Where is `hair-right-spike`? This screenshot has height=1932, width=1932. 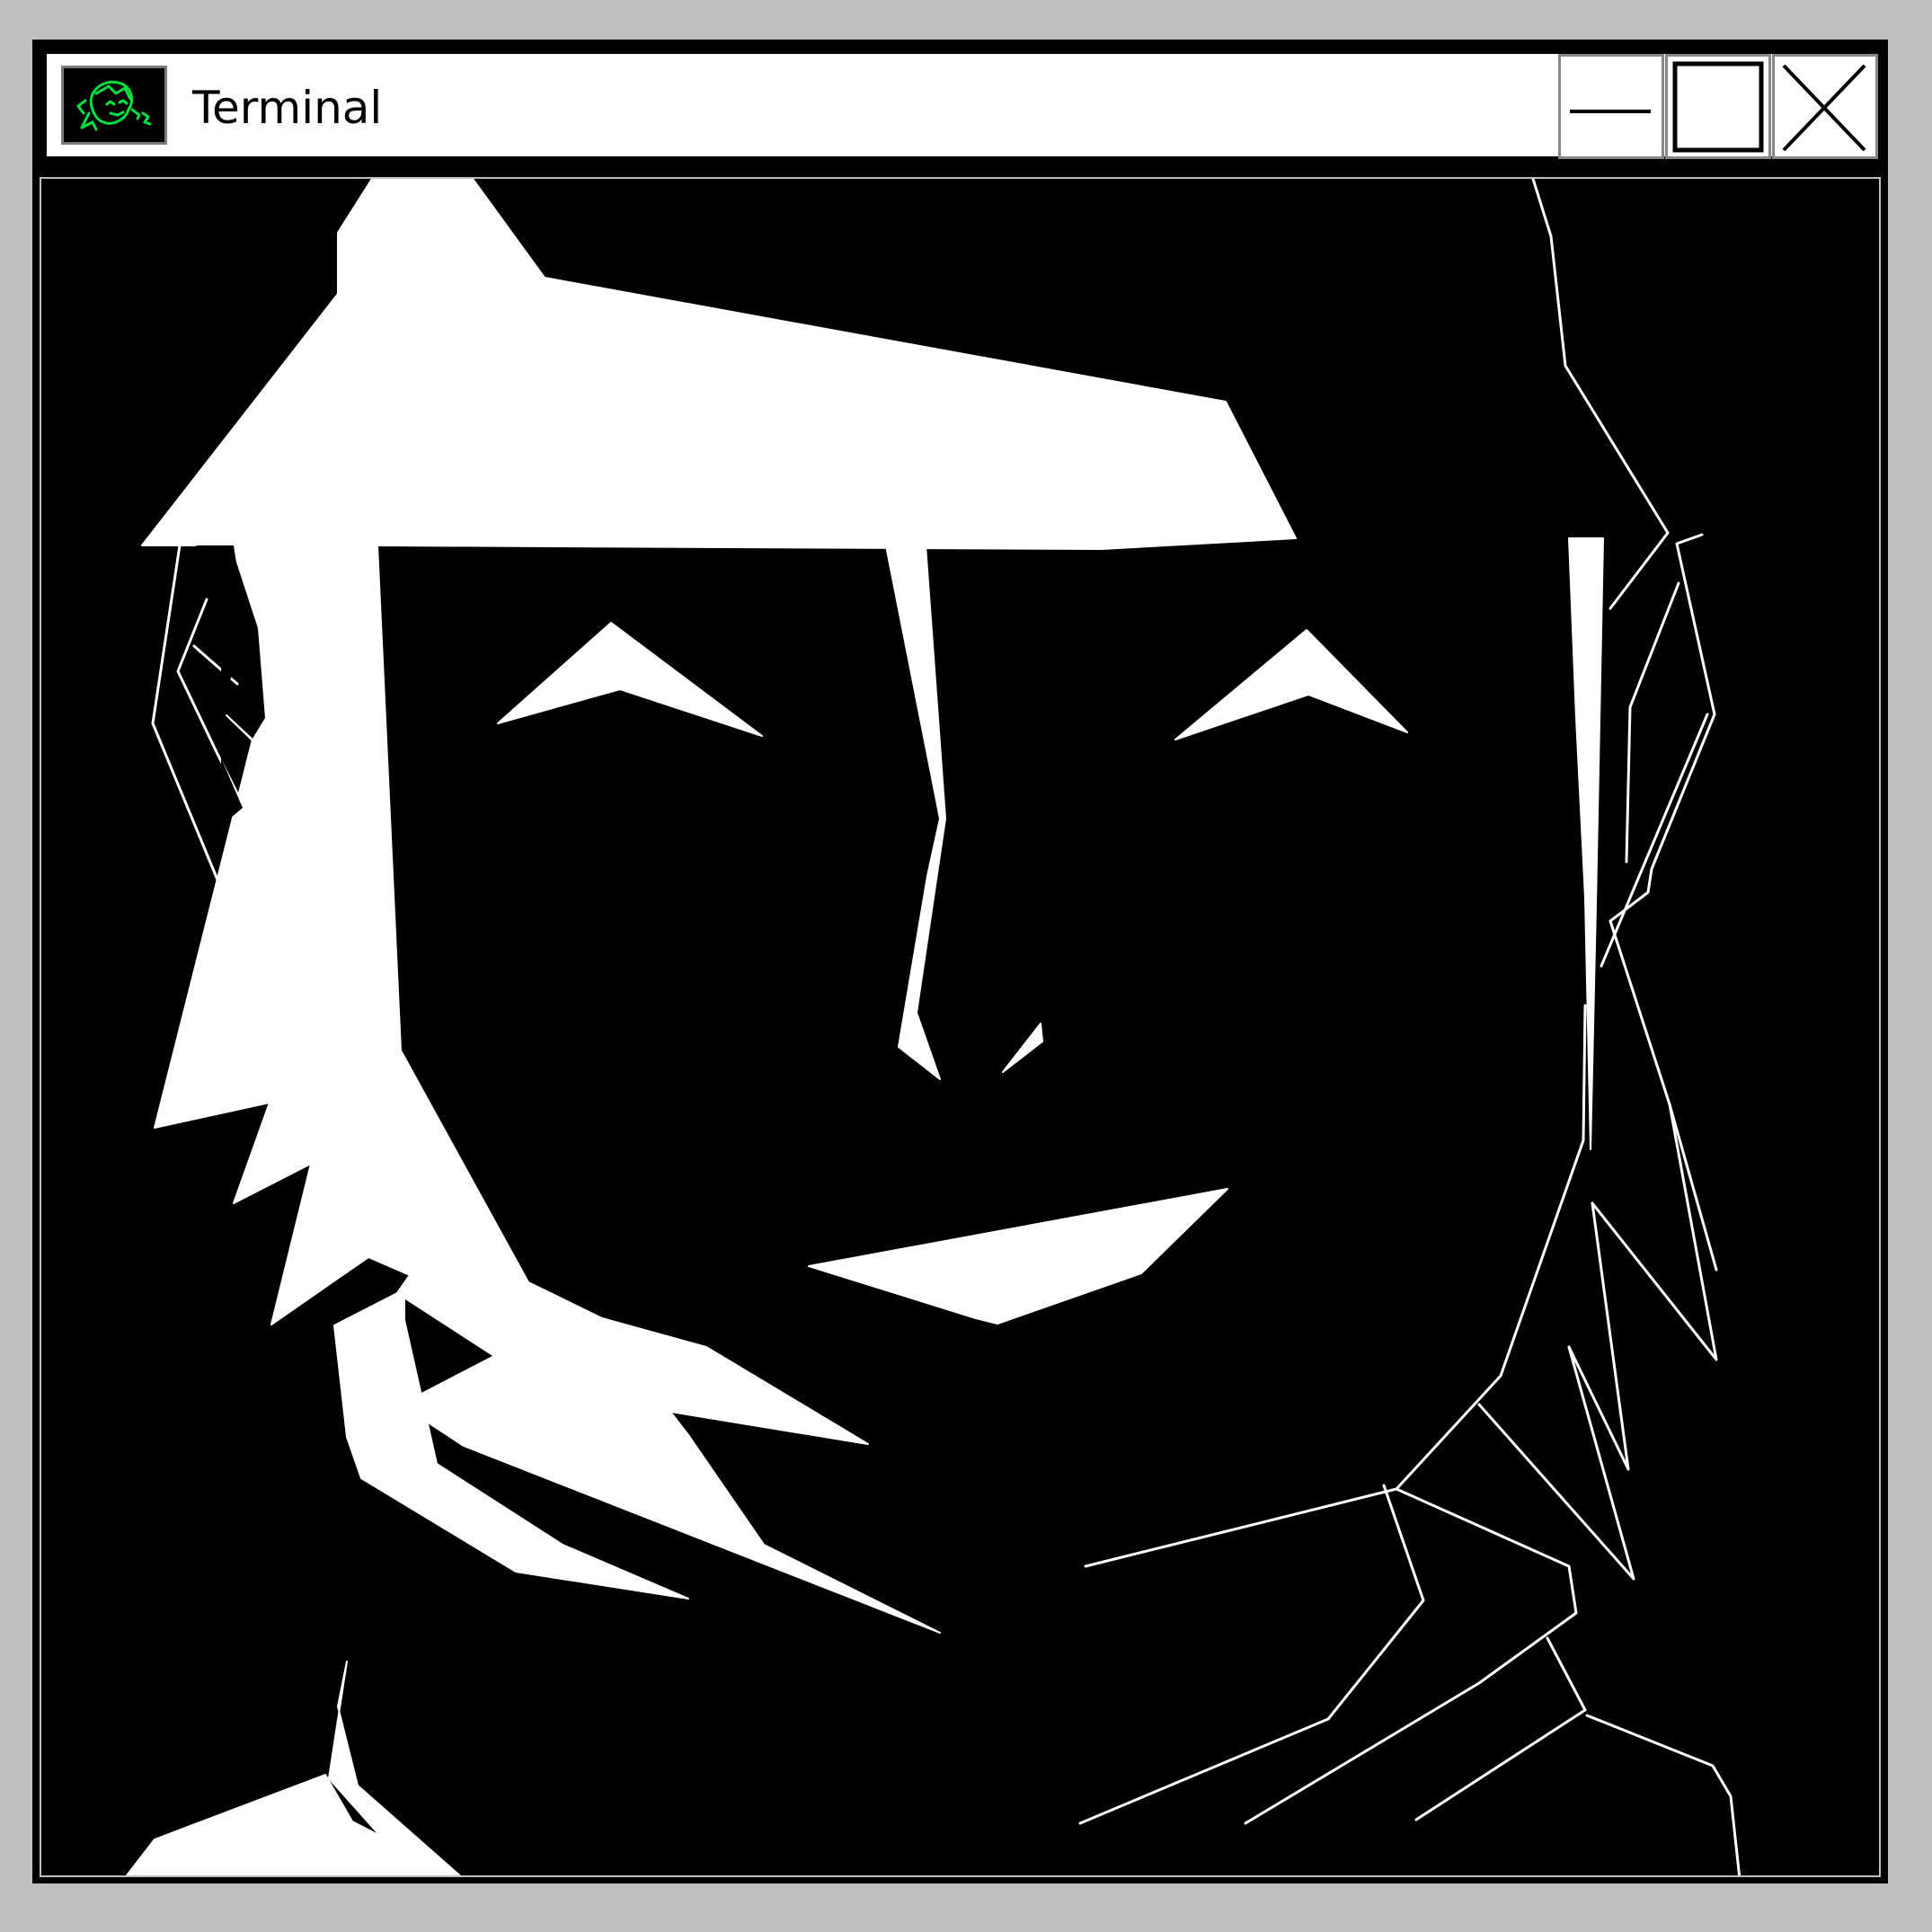 hair-right-spike is located at coordinates (1654, 1232).